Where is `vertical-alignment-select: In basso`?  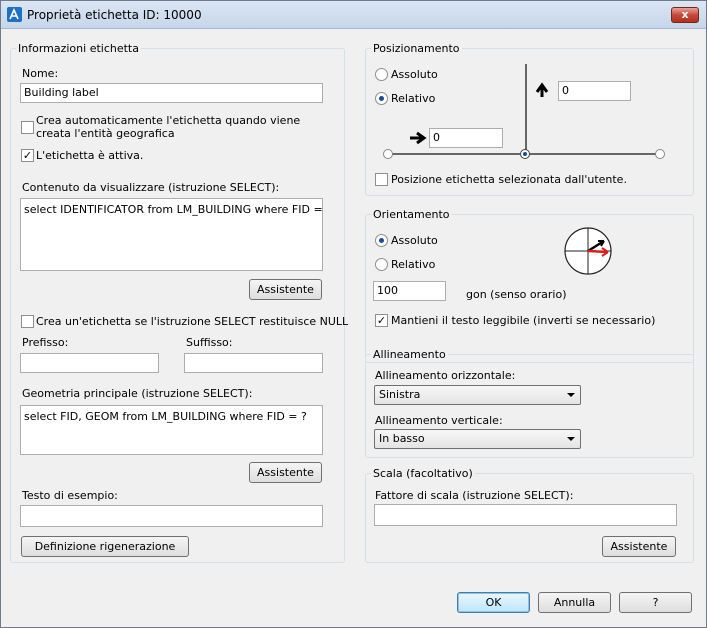
vertical-alignment-select: In basso is located at coordinates (477, 439).